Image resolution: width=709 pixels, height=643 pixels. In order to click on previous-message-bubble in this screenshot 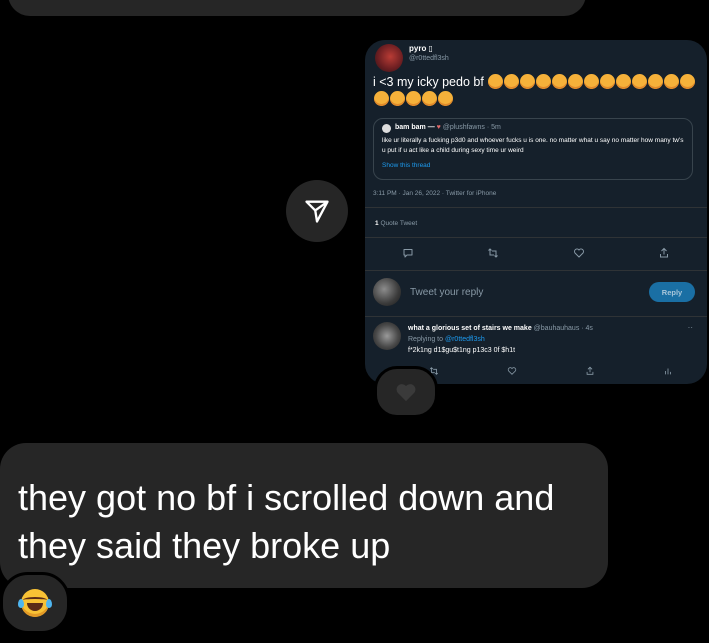, I will do `click(297, 8)`.